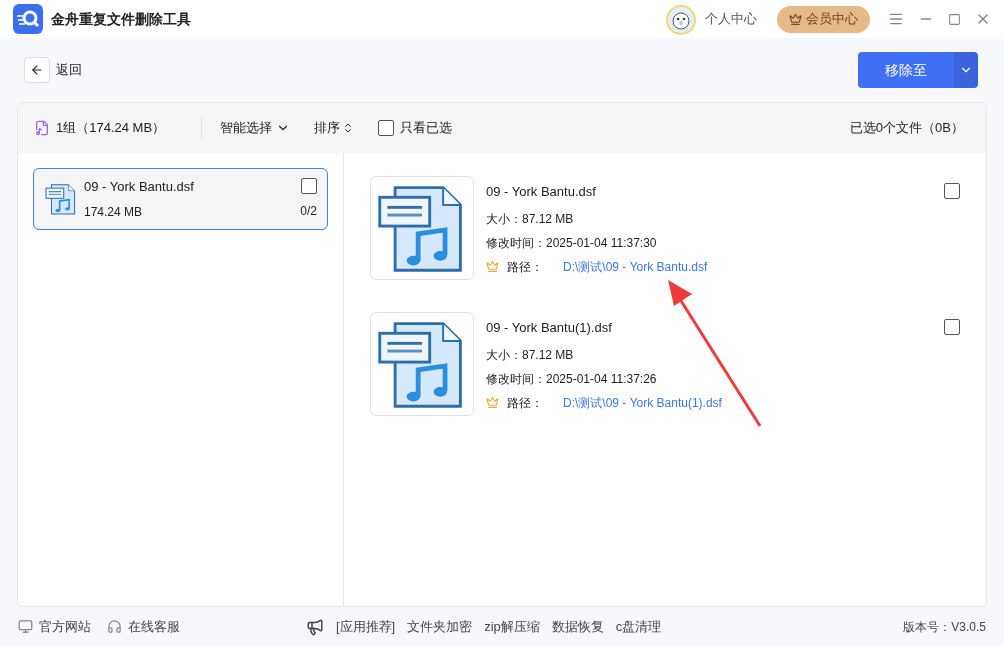 The height and width of the screenshot is (646, 1004). Describe the element at coordinates (315, 626) in the screenshot. I see `megaphone-icon` at that location.